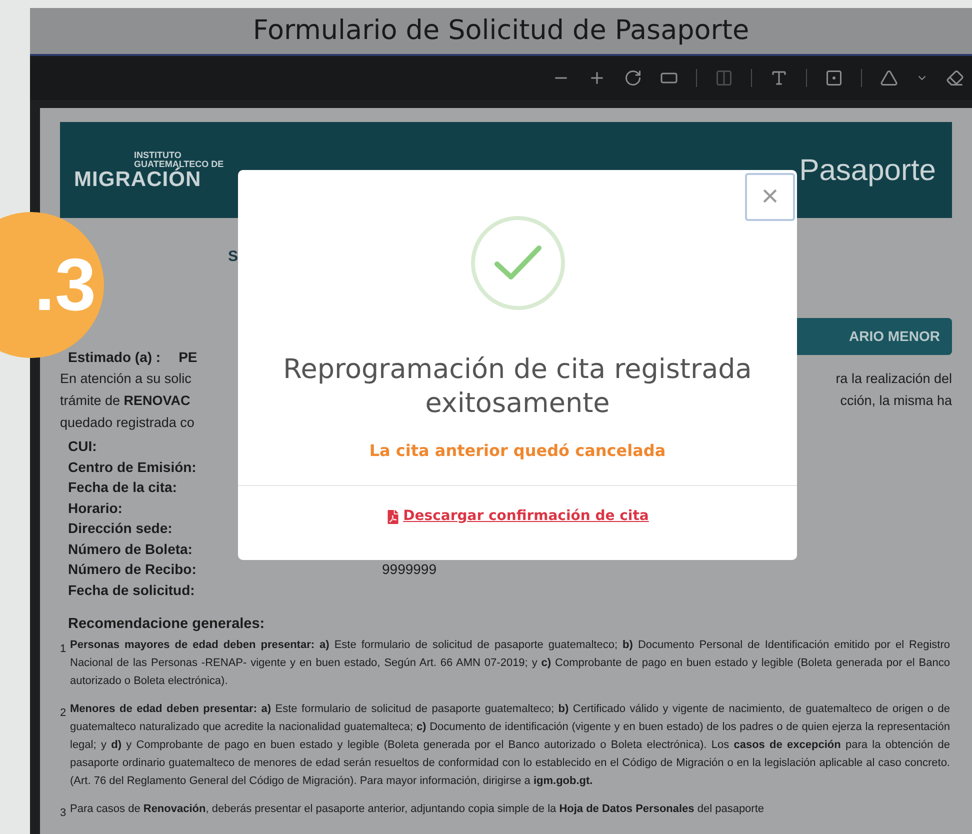 The image size is (972, 834). I want to click on list-number: 3, so click(64, 813).